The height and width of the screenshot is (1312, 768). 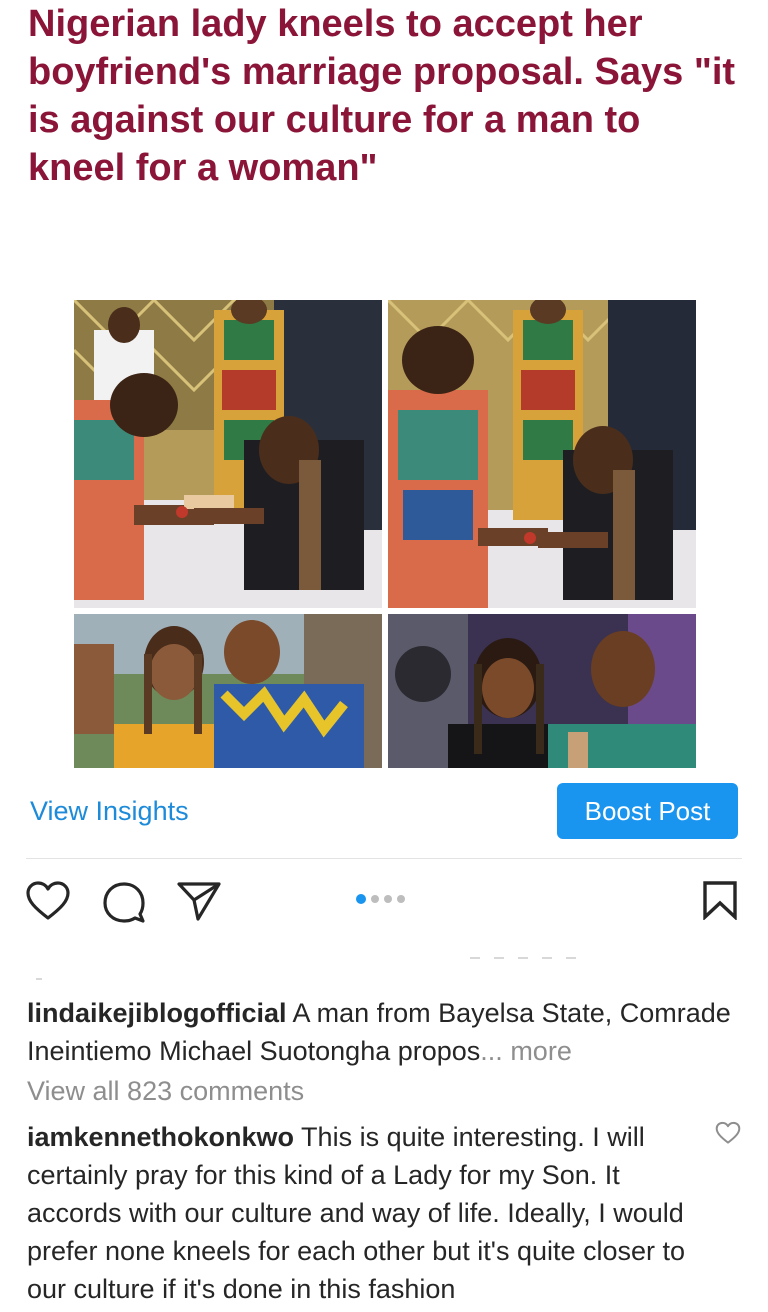 What do you see at coordinates (361, 899) in the screenshot?
I see `carousel-dot-active` at bounding box center [361, 899].